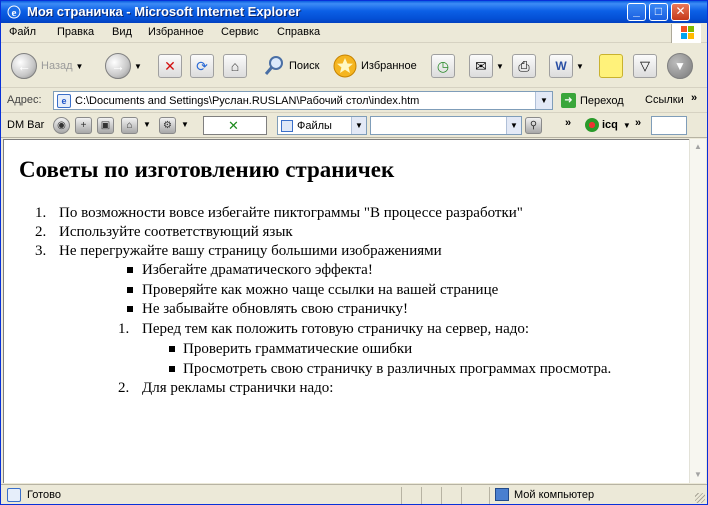  What do you see at coordinates (446, 125) in the screenshot?
I see `dm-search-select: ▼` at bounding box center [446, 125].